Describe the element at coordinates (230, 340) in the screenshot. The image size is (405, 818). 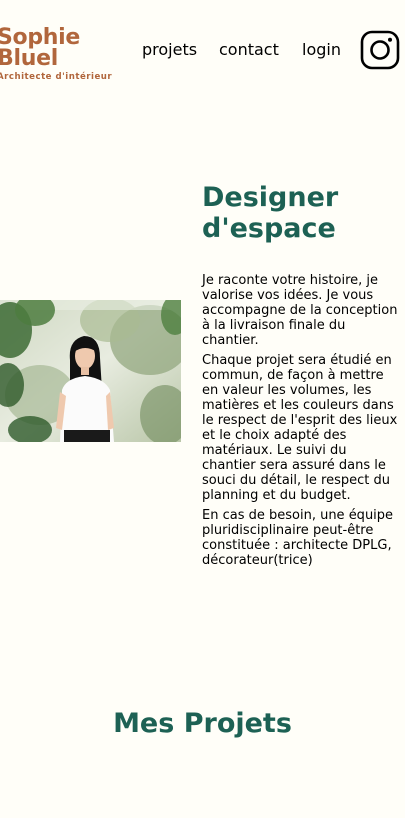
I see `text-line: chantier.` at that location.